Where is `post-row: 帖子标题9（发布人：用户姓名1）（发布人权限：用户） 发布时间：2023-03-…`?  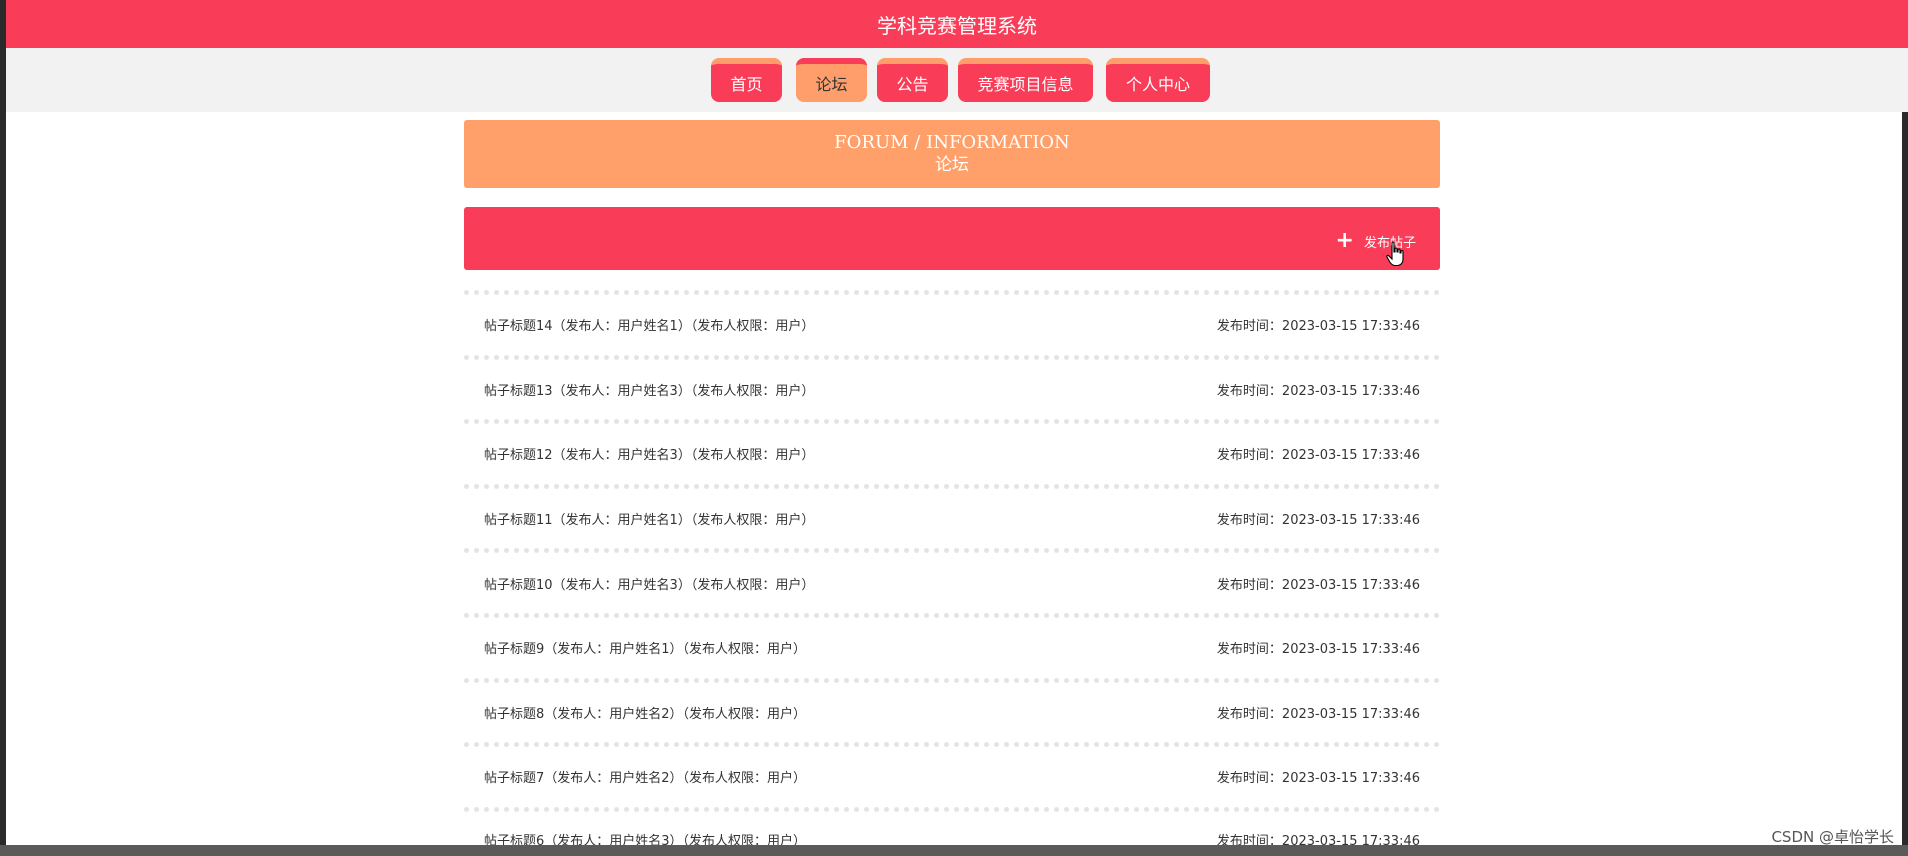
post-row: 帖子标题9（发布人：用户姓名1）（发布人权限：用户） 发布时间：2023-03-… is located at coordinates (952, 645).